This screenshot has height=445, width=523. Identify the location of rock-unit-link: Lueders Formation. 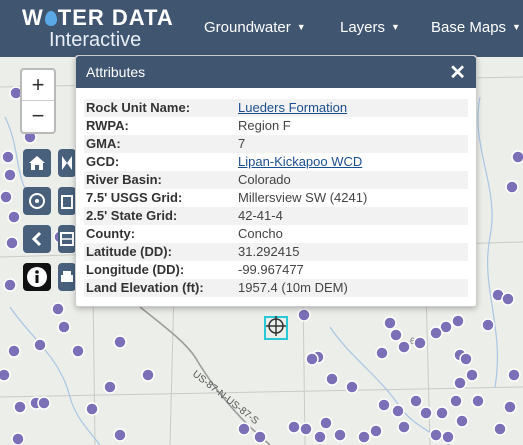
(292, 108).